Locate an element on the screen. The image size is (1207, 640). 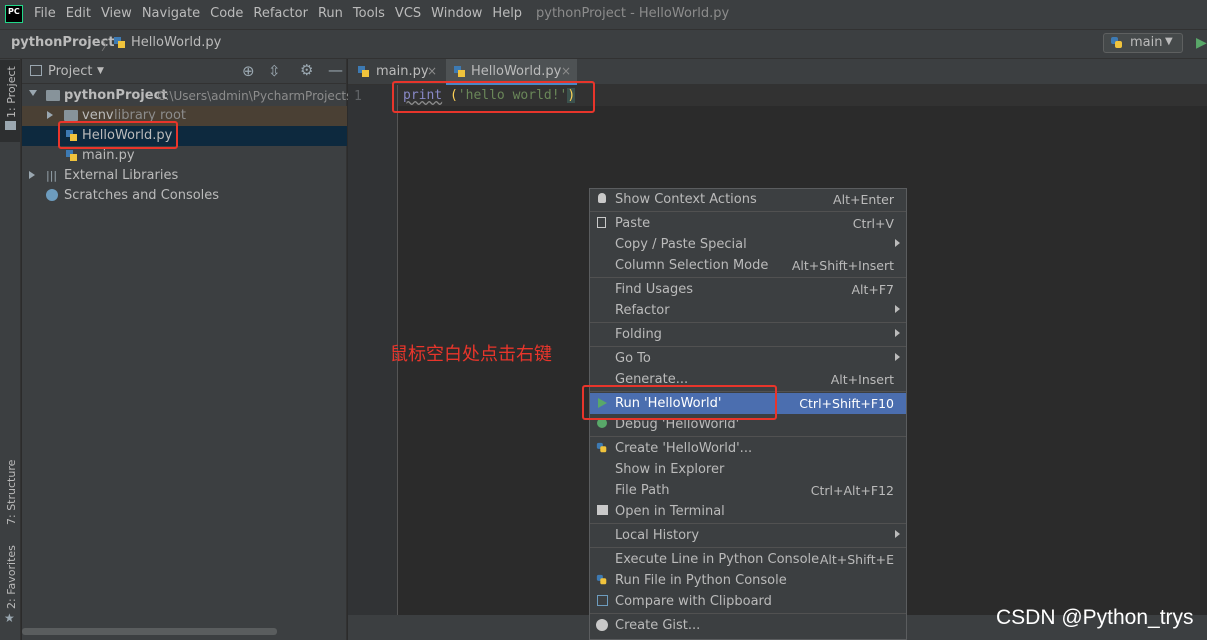
tree-item-main: main.py is located at coordinates (108, 155).